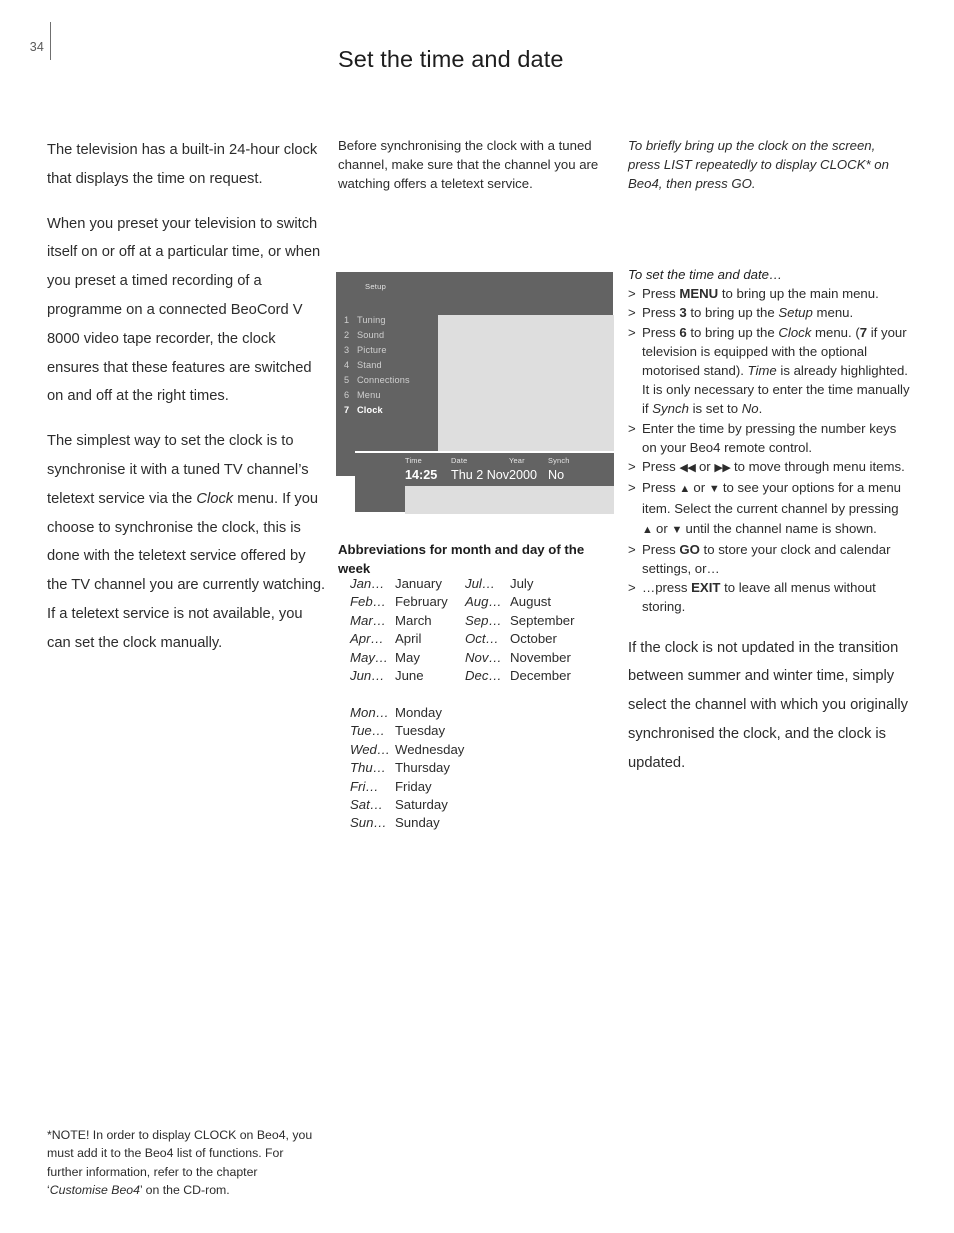 The image size is (954, 1233). I want to click on abbreviation-full: Saturday, so click(421, 804).